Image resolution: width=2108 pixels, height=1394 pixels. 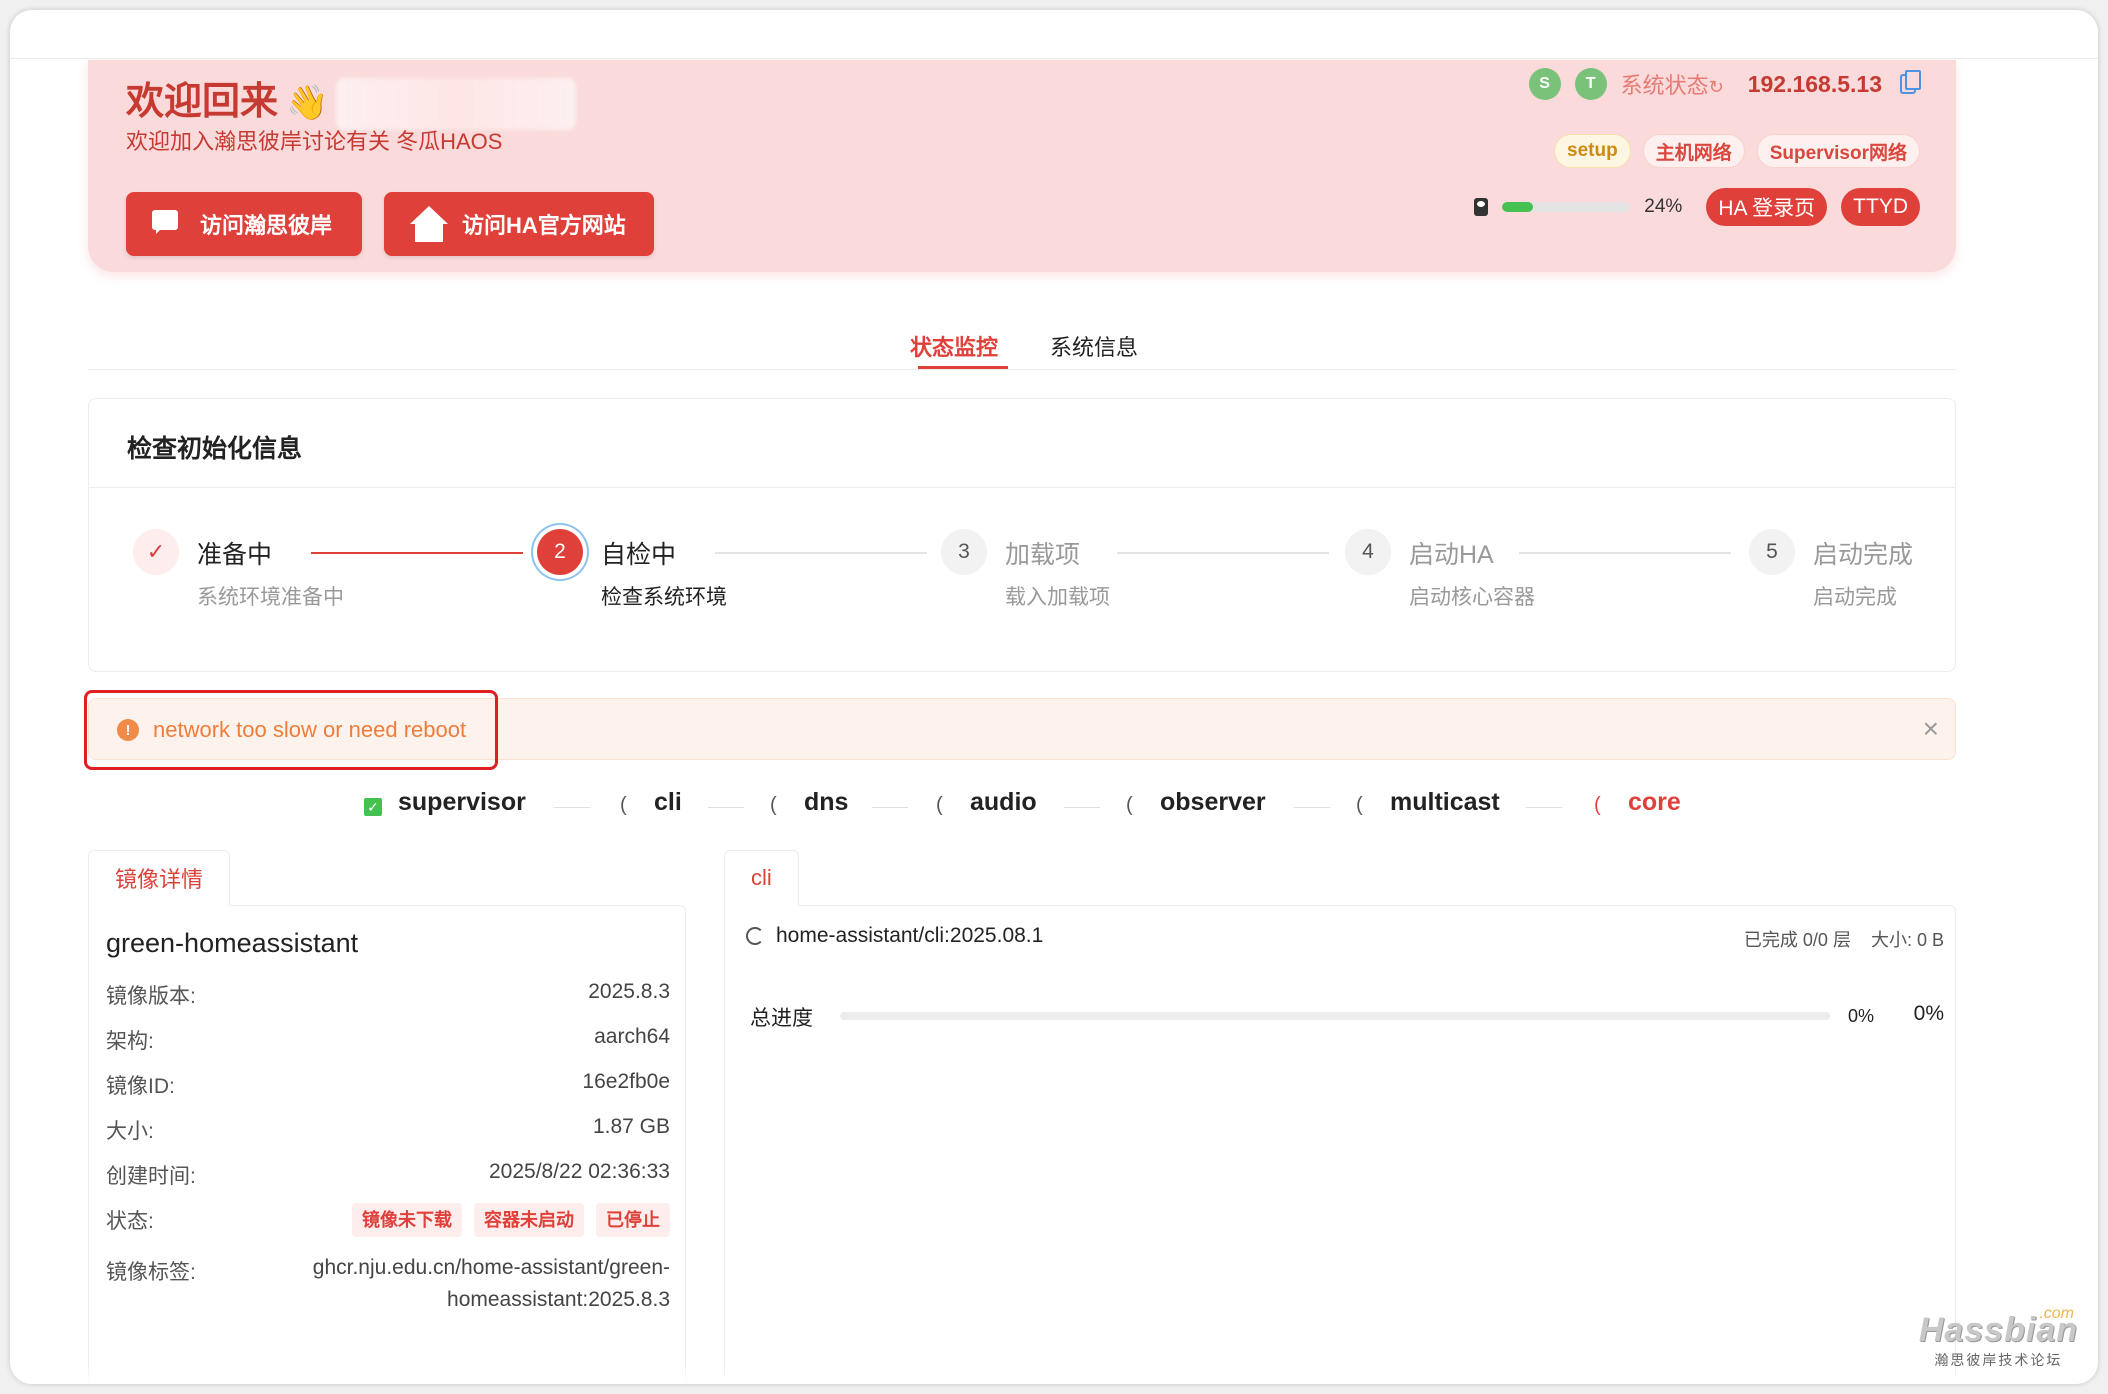 I want to click on ip-address: 192.168.5.13, so click(x=1814, y=83).